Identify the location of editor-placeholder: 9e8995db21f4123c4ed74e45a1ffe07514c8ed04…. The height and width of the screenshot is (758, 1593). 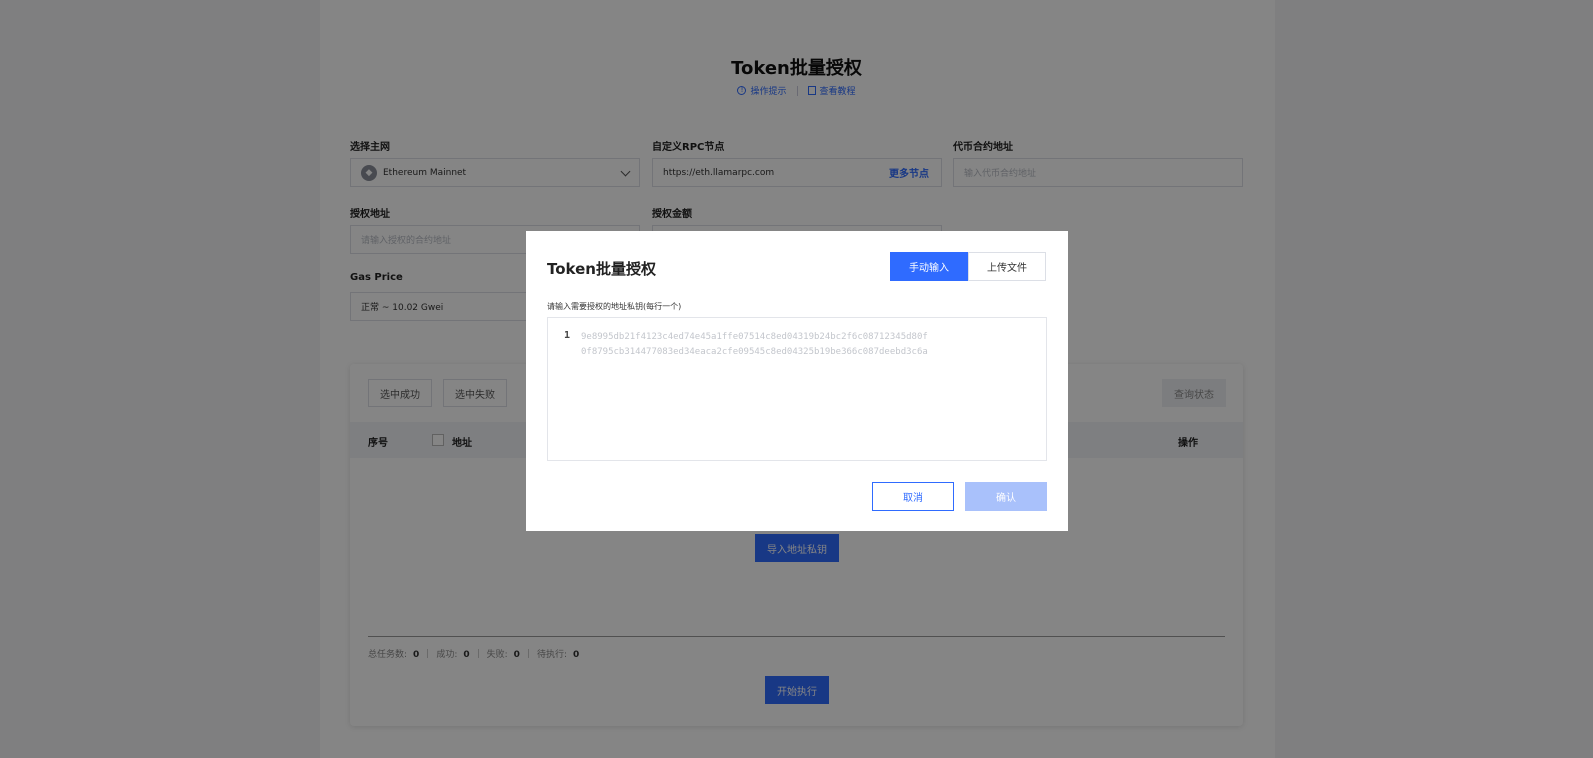
(754, 344).